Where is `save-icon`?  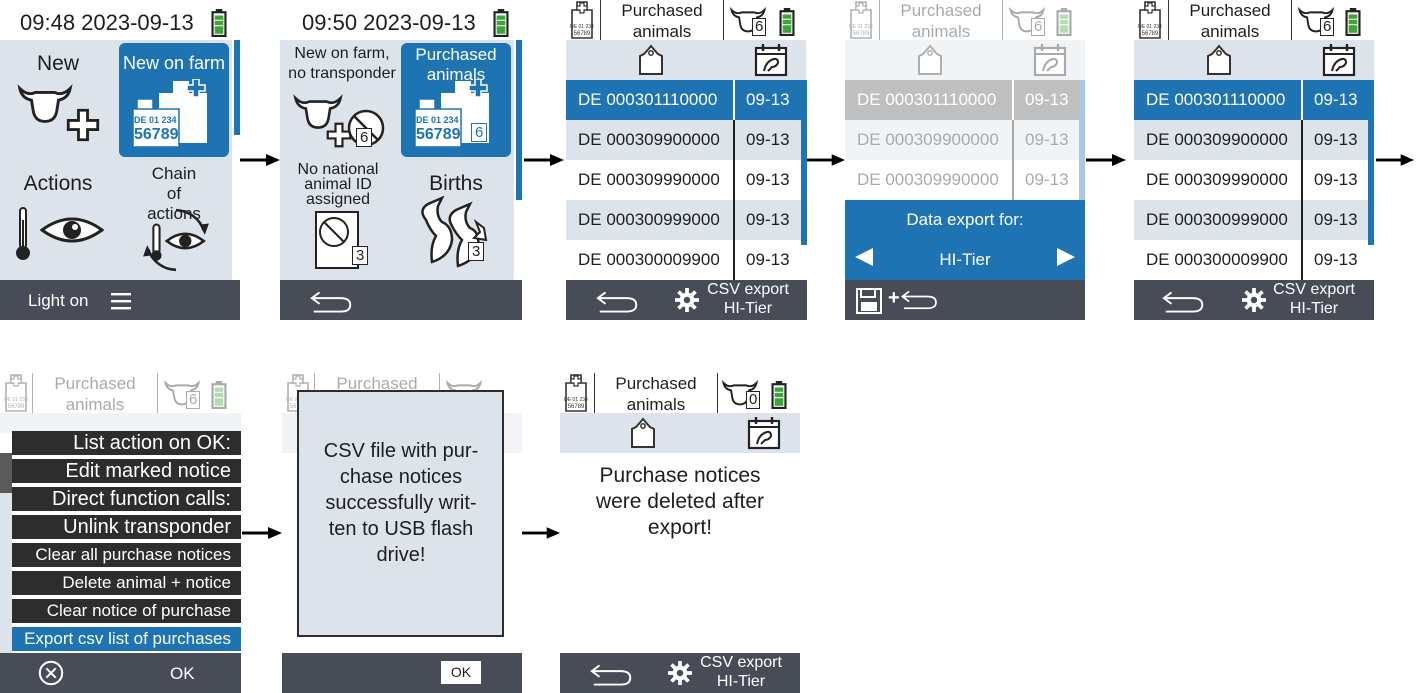
save-icon is located at coordinates (869, 301).